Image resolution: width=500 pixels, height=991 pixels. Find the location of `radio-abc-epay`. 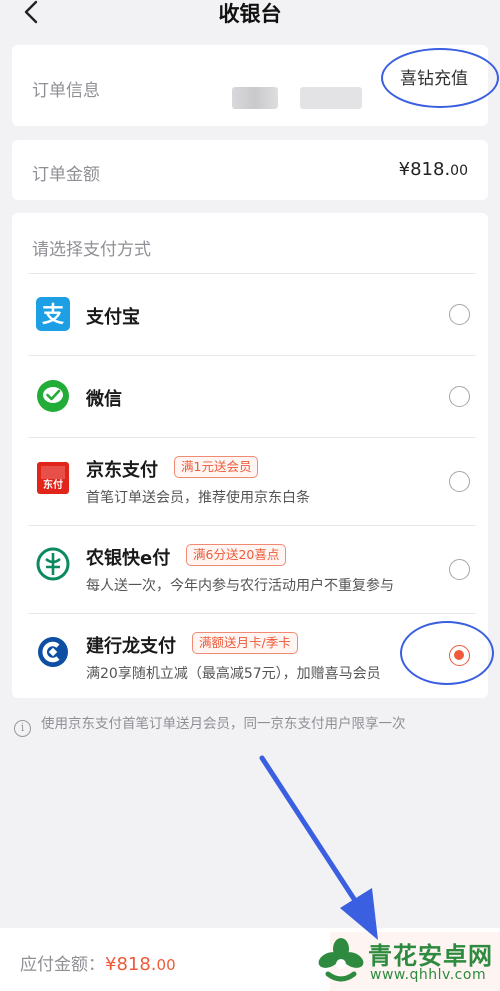

radio-abc-epay is located at coordinates (459, 569).